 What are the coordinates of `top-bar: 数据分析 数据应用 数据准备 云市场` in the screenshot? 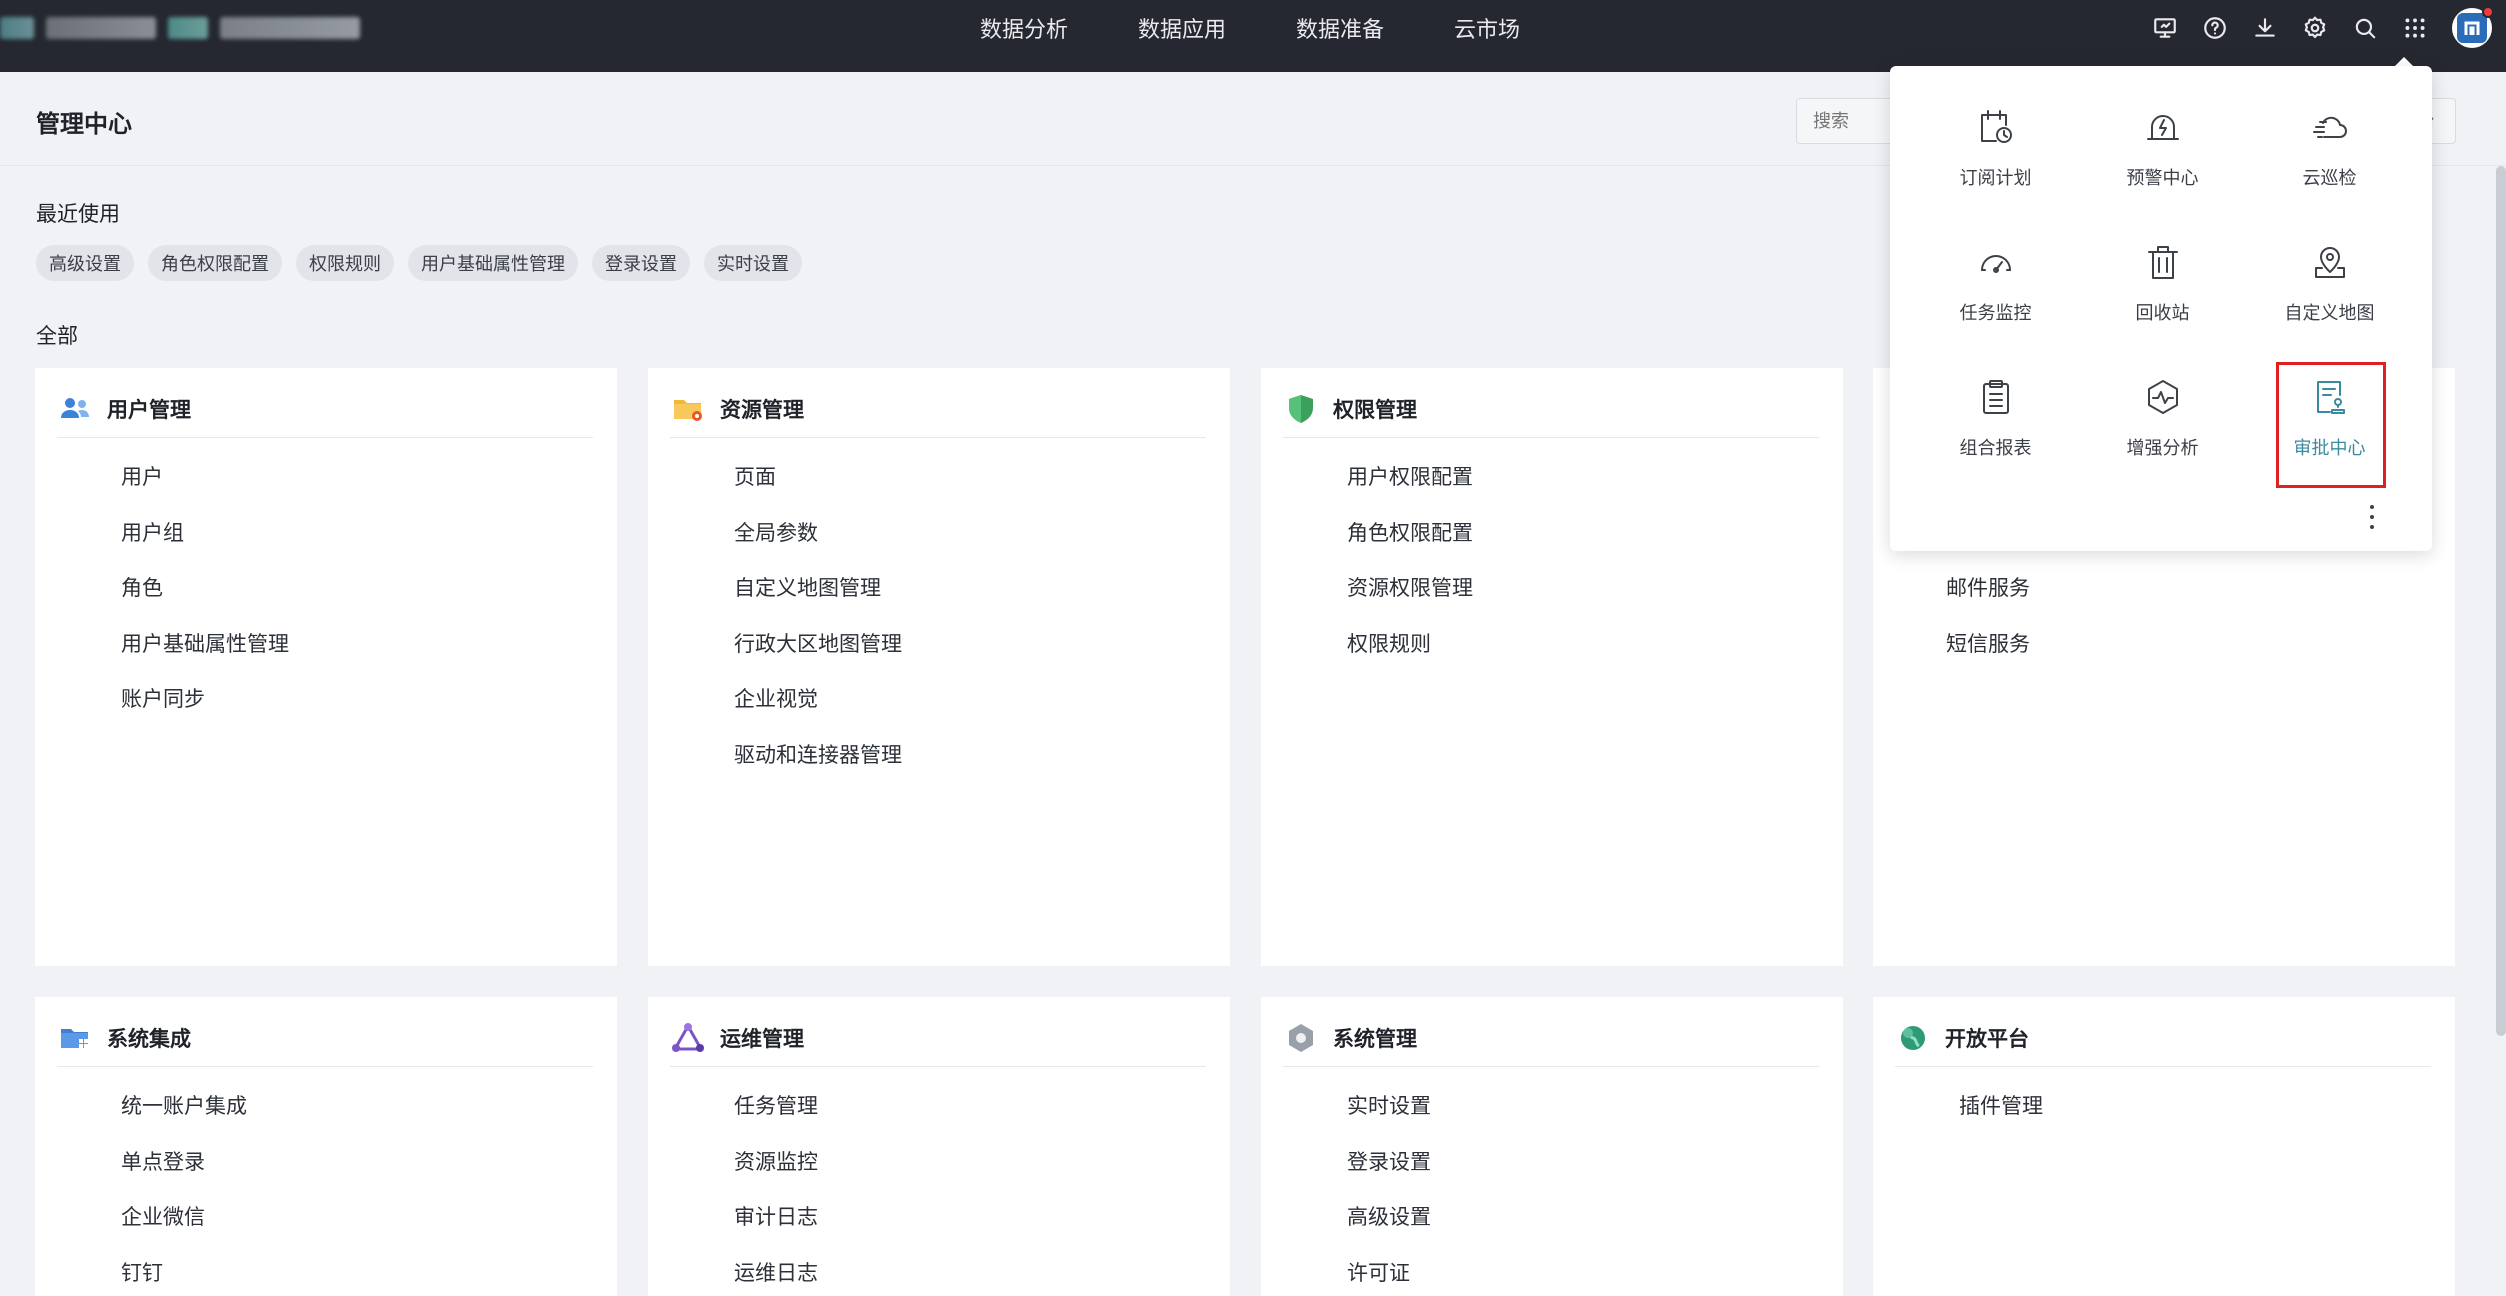 It's located at (1253, 36).